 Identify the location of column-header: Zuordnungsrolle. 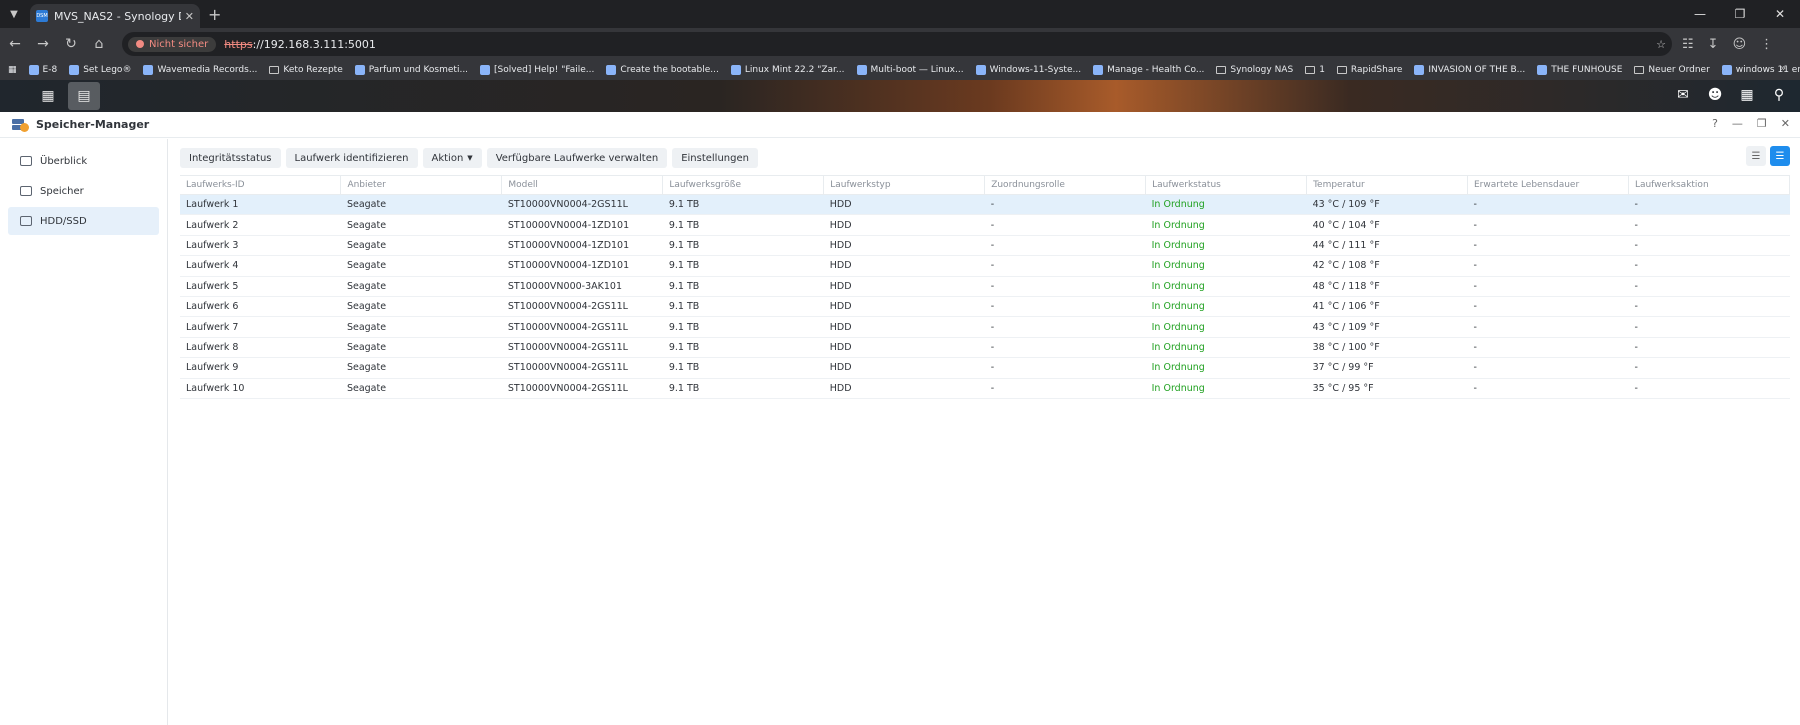
(1065, 185).